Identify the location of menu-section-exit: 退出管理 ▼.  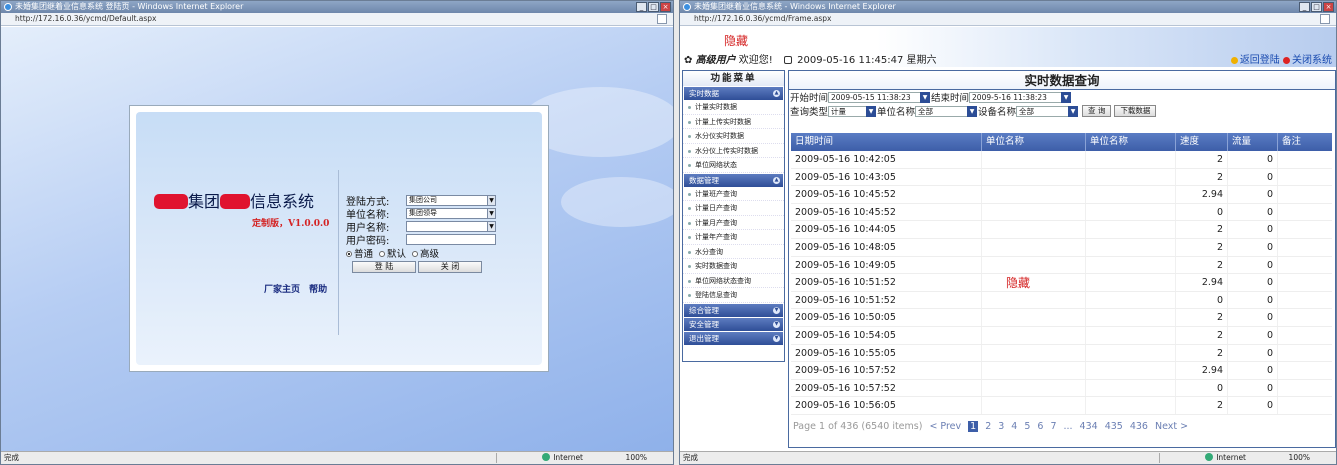
(733, 338).